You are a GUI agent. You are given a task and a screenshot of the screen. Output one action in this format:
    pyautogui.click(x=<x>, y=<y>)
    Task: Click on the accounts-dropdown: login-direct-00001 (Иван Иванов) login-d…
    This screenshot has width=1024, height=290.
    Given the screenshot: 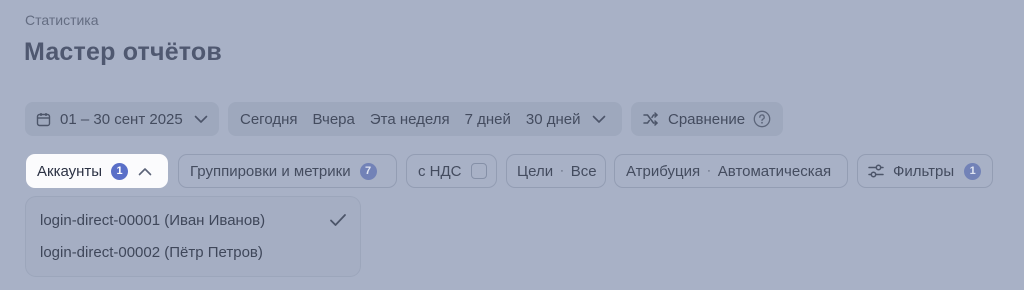 What is the action you would take?
    pyautogui.click(x=193, y=236)
    